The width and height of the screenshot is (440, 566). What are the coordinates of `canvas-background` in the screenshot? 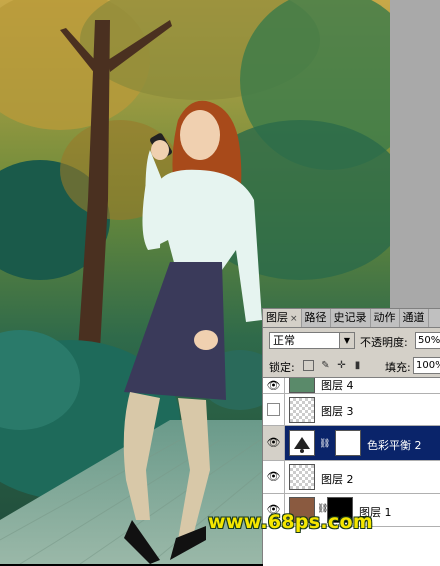 It's located at (415, 154).